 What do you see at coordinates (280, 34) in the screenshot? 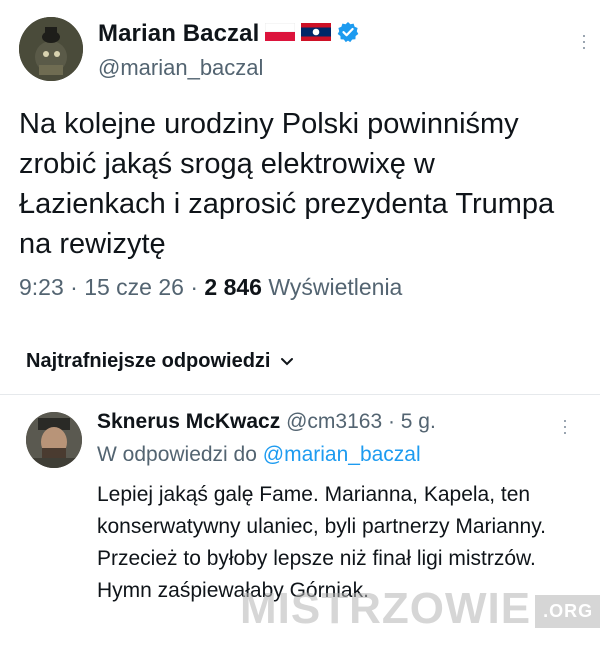
I see `poland-flag-icon` at bounding box center [280, 34].